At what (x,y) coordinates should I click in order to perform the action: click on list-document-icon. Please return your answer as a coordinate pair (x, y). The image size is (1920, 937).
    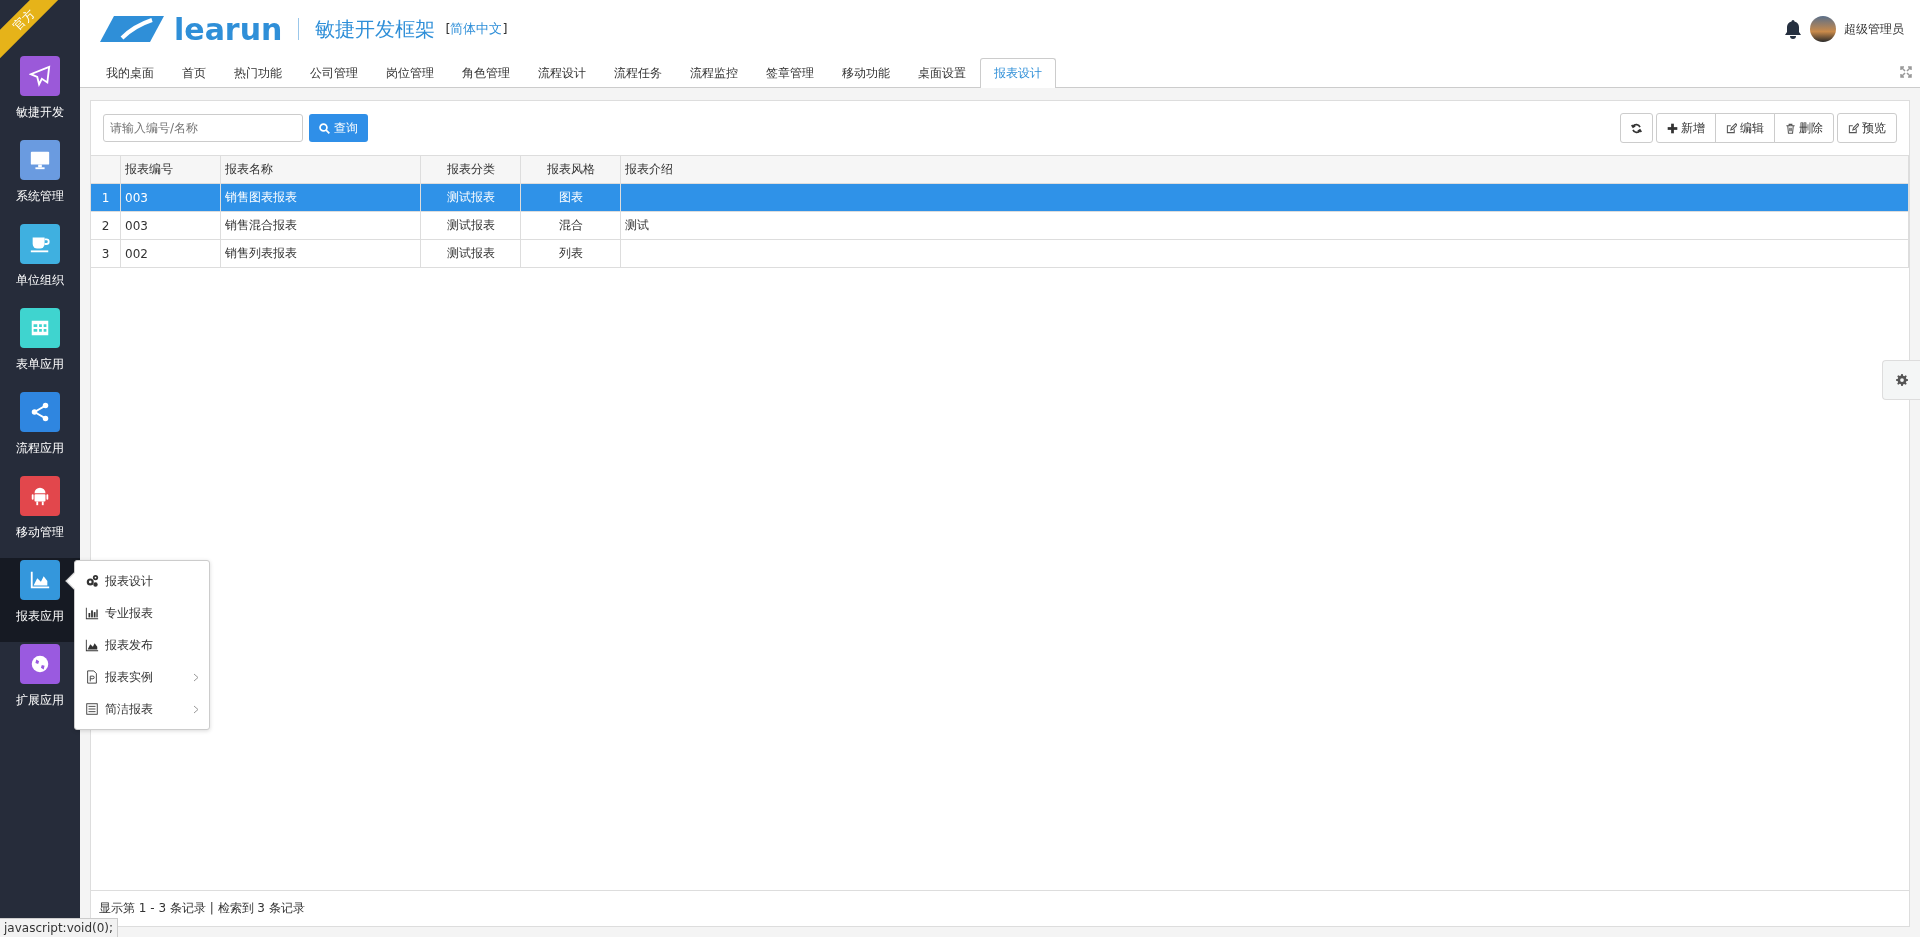
    Looking at the image, I should click on (92, 709).